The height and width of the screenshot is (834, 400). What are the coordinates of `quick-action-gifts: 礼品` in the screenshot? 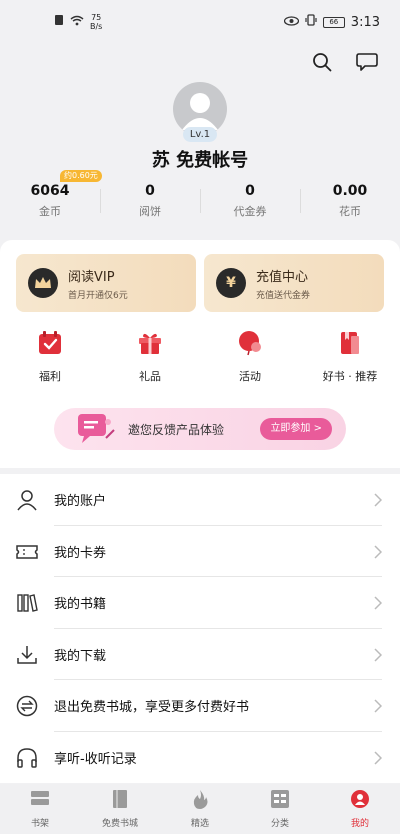 It's located at (150, 357).